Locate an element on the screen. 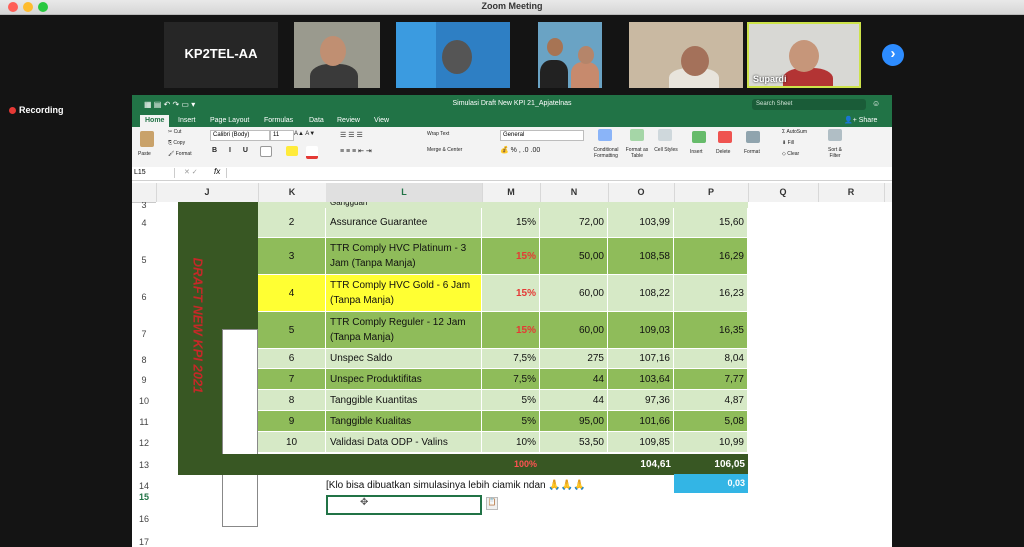 This screenshot has width=1024, height=547. wrap-text-button: Wrap Text is located at coordinates (438, 134).